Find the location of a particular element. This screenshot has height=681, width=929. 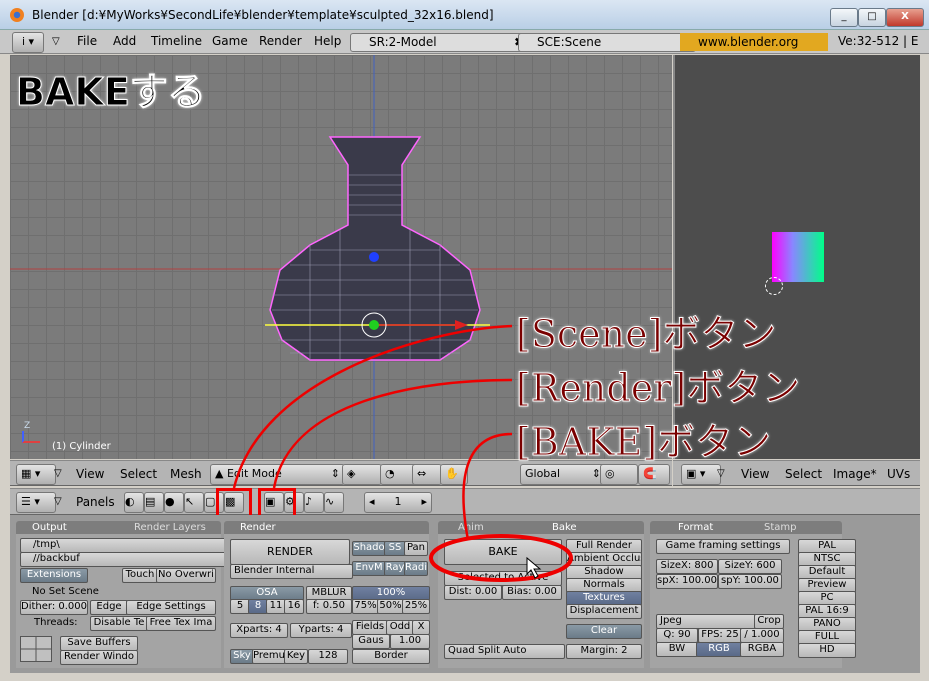

odd-toggle: Odd is located at coordinates (400, 627).